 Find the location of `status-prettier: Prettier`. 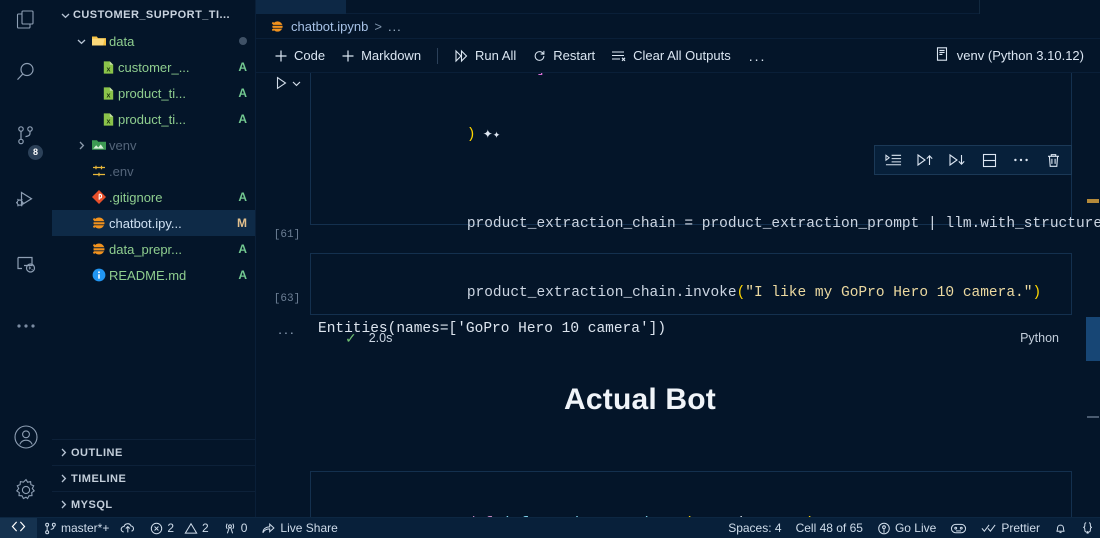

status-prettier: Prettier is located at coordinates (1010, 528).